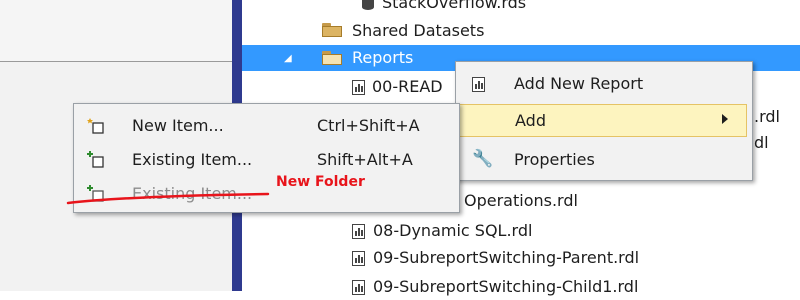  I want to click on annotation-label: New Folder, so click(320, 182).